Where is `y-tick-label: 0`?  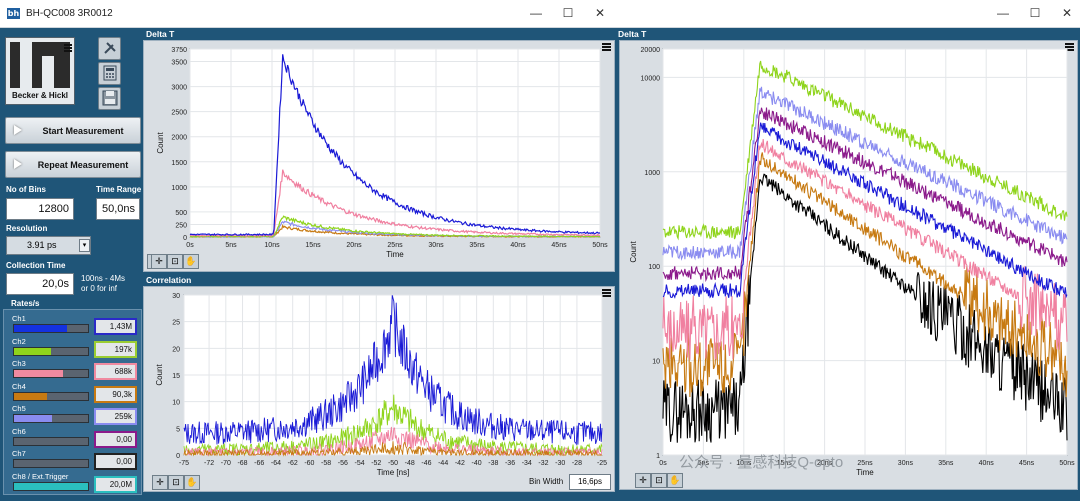
y-tick-label: 0 is located at coordinates (178, 456).